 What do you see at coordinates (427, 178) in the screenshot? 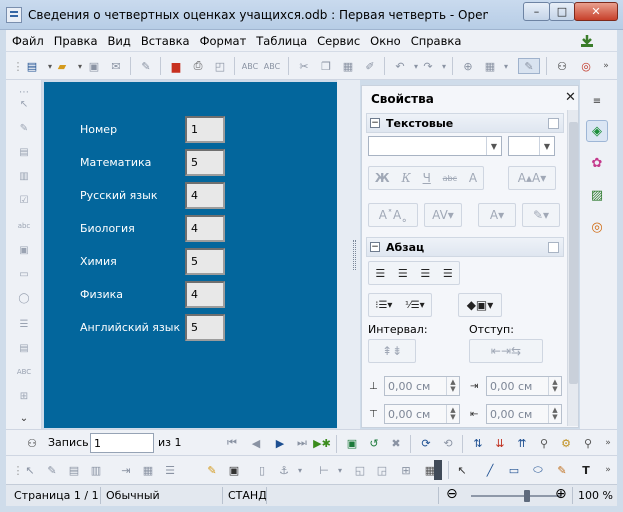
I see `underline-button: Ч` at bounding box center [427, 178].